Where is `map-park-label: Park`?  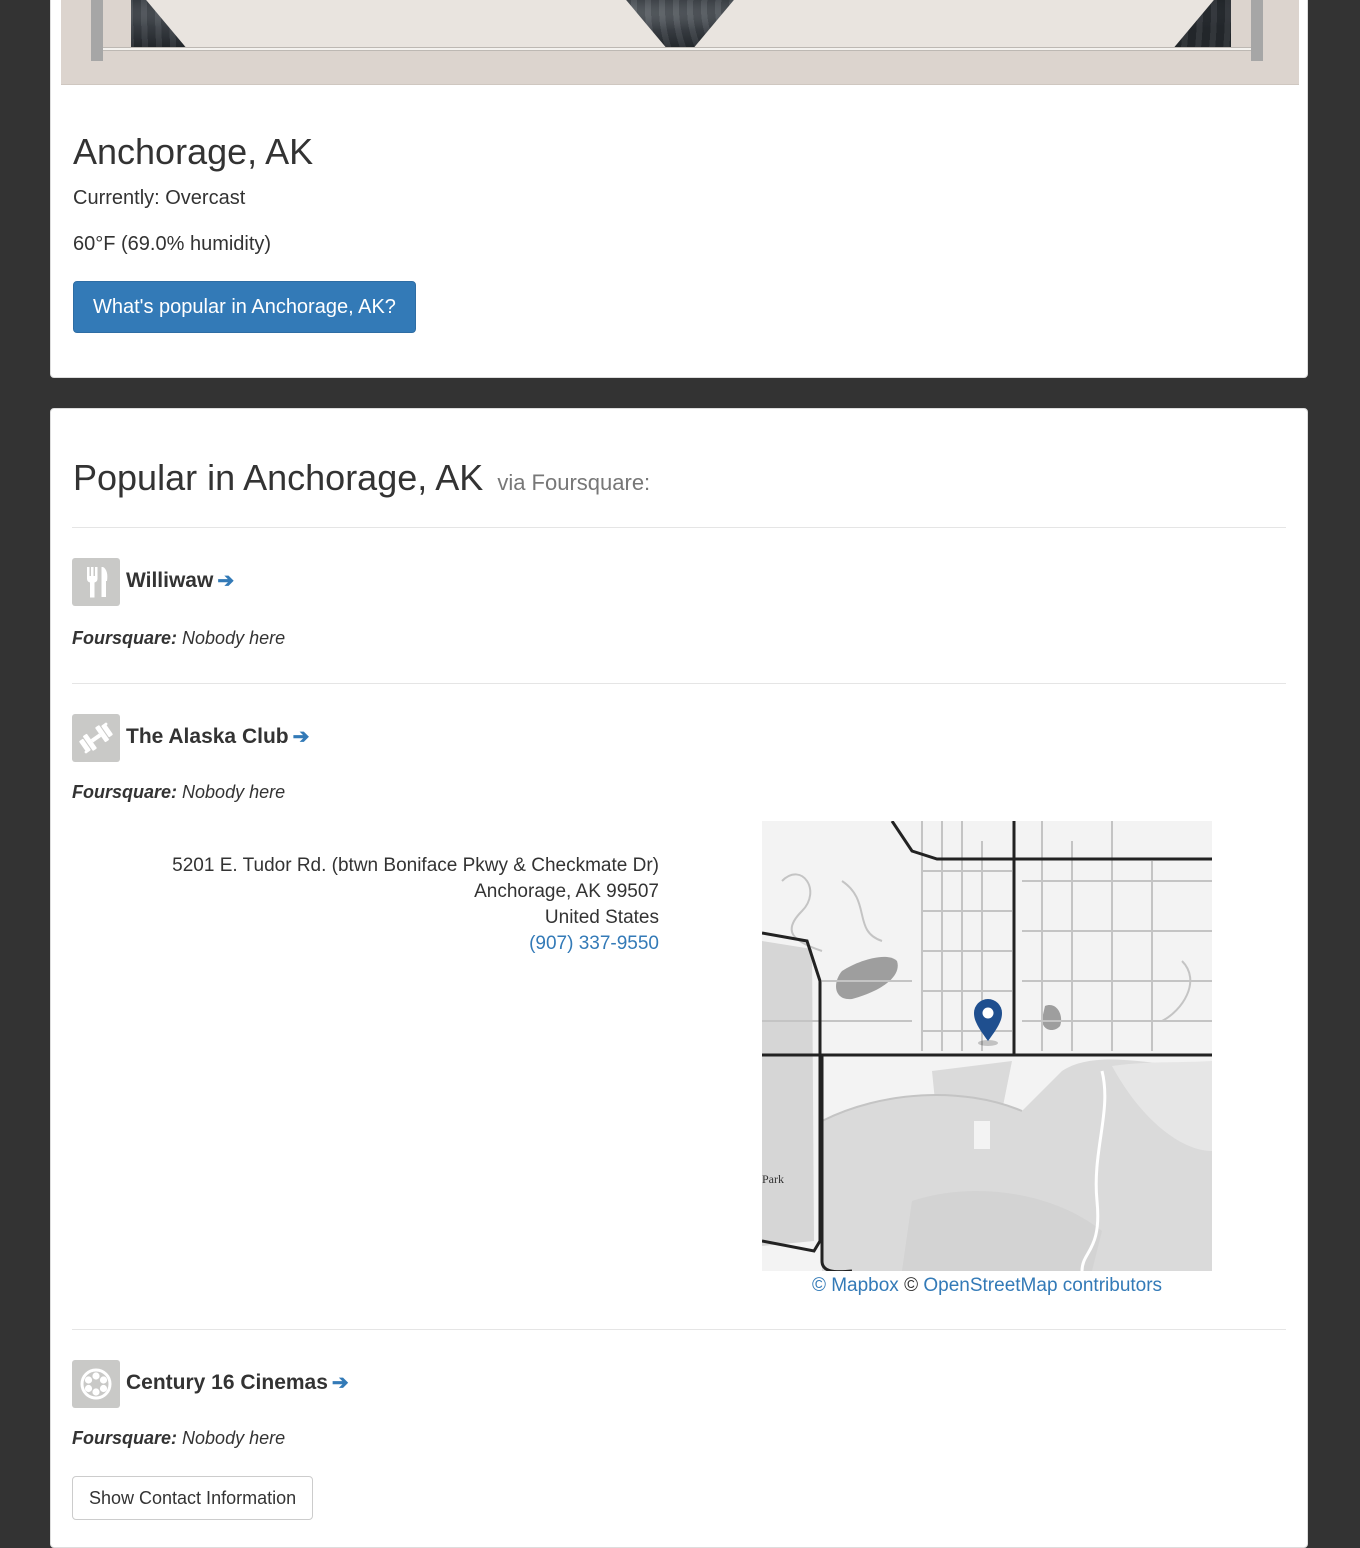
map-park-label: Park is located at coordinates (773, 1179).